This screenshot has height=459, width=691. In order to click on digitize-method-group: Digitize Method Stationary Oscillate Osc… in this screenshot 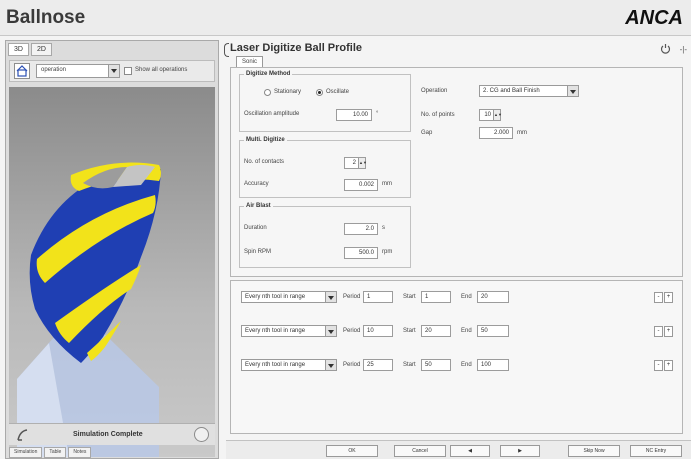, I will do `click(325, 101)`.